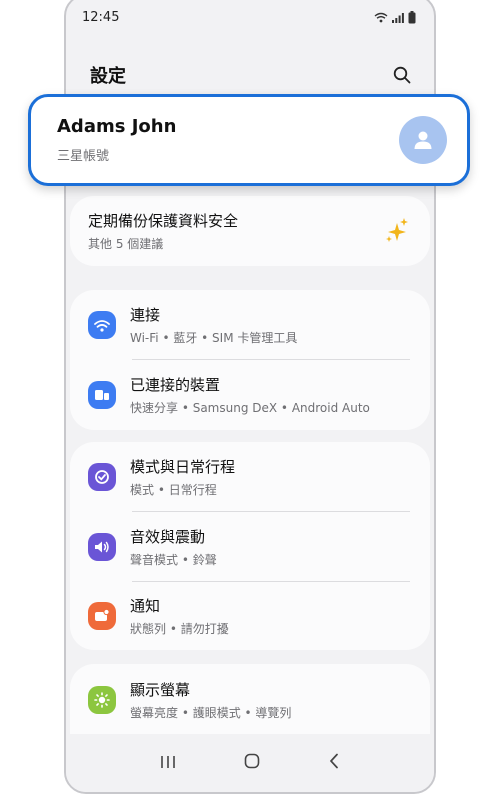 This screenshot has width=500, height=800. What do you see at coordinates (102, 616) in the screenshot?
I see `notification-icon` at bounding box center [102, 616].